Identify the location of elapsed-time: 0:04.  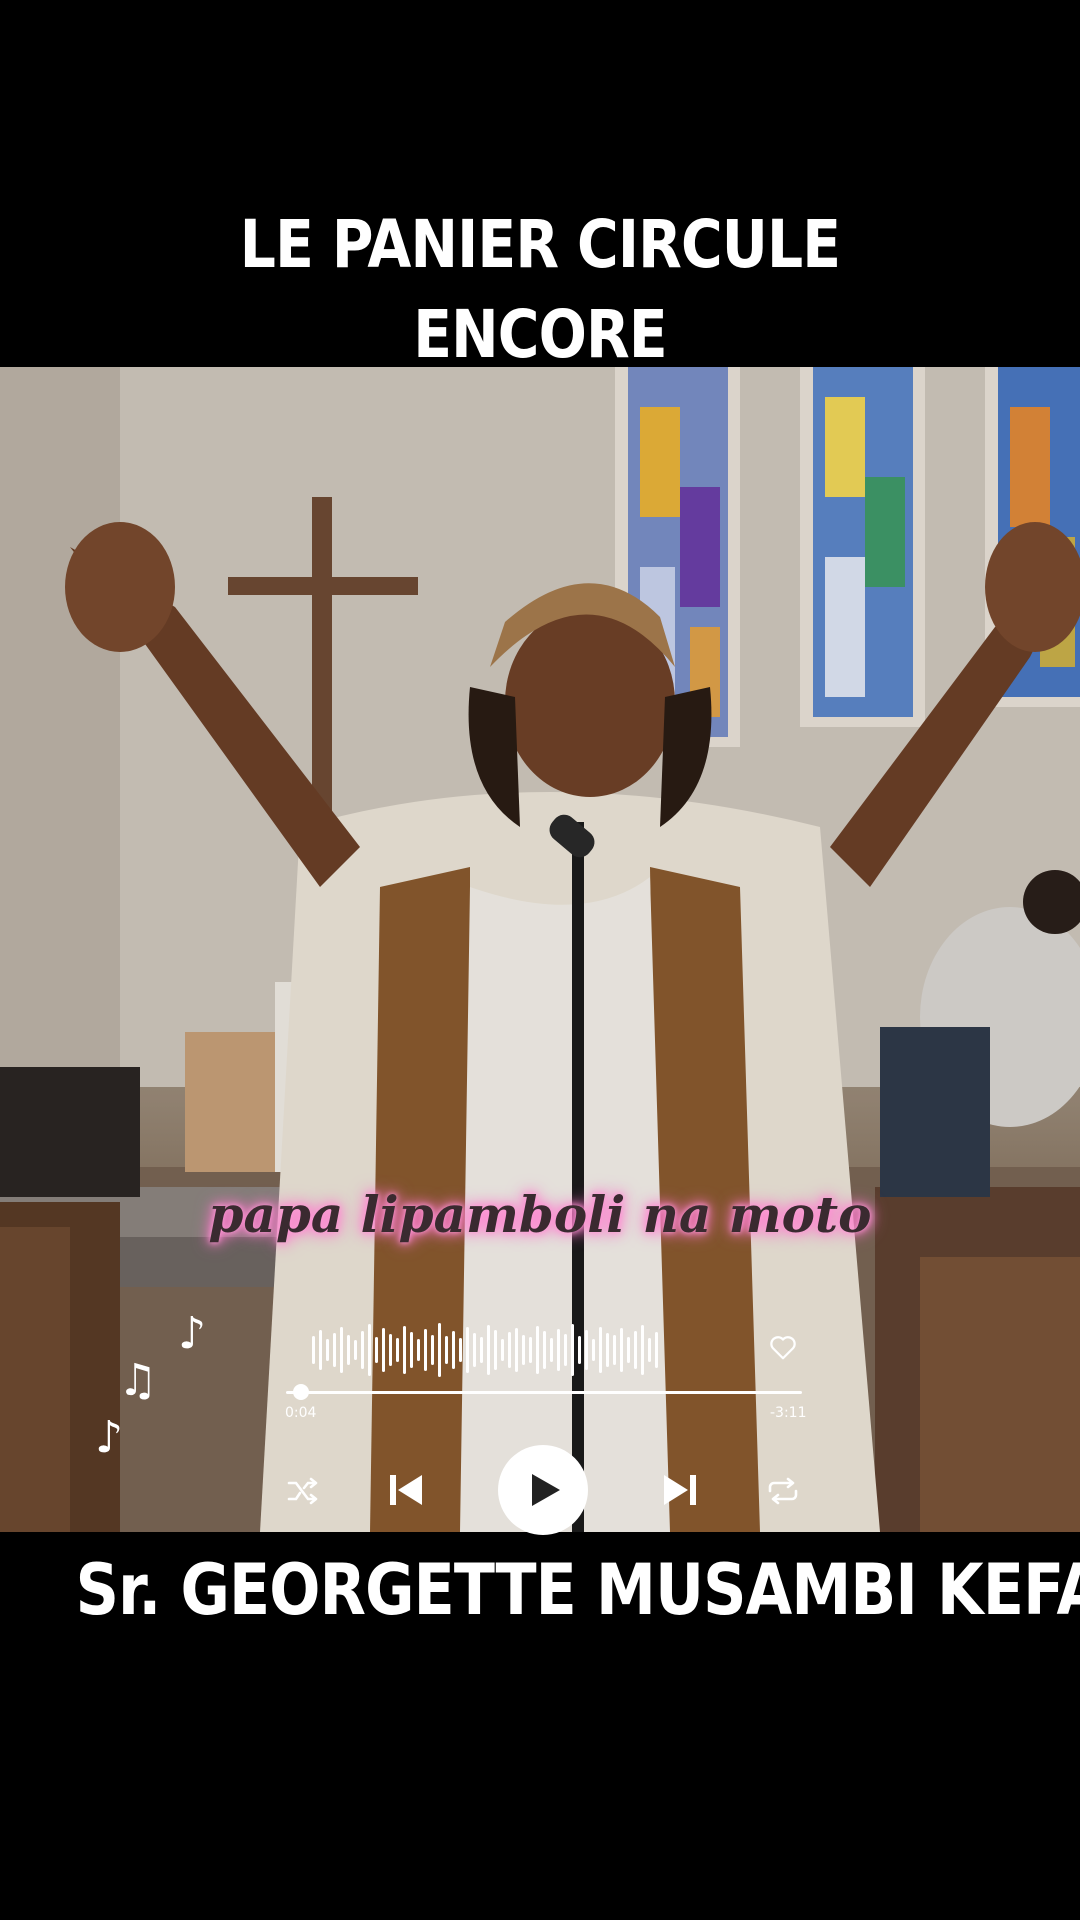
(301, 1413).